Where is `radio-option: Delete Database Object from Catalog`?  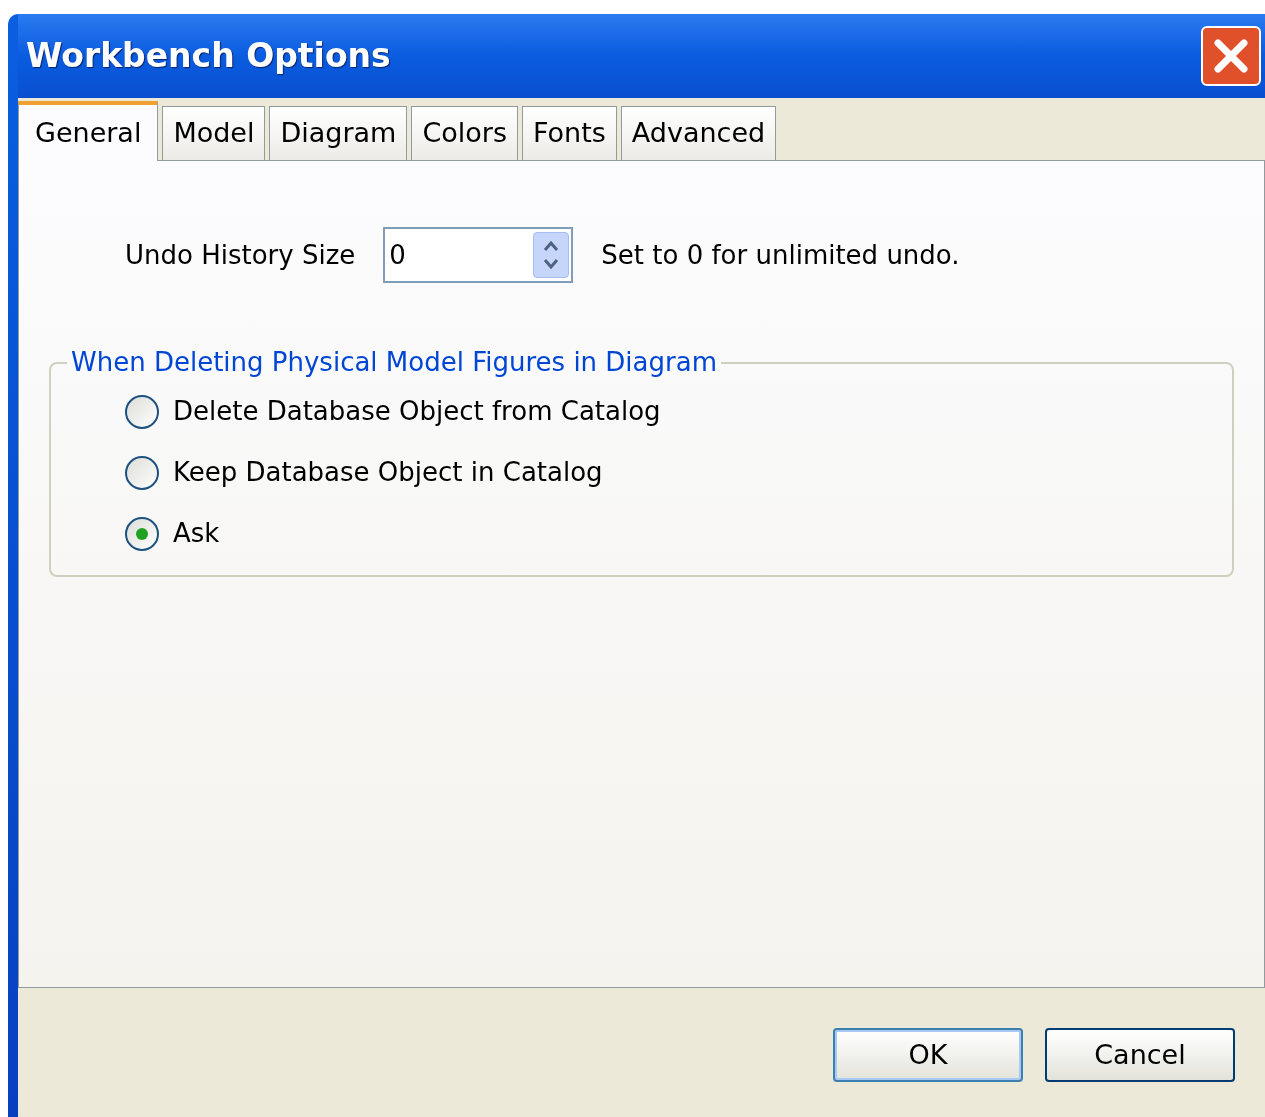 radio-option: Delete Database Object from Catalog is located at coordinates (678, 411).